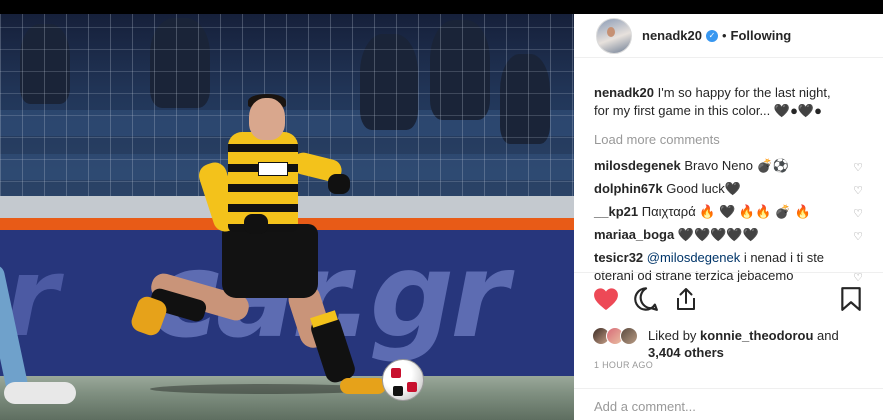 Image resolution: width=883 pixels, height=420 pixels. What do you see at coordinates (756, 335) in the screenshot?
I see `liked-by-user-link: konnie_theodorou` at bounding box center [756, 335].